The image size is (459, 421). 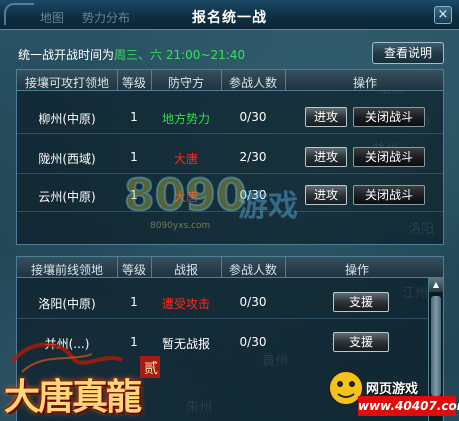 I want to click on scroll-up-arrow-icon: ▲, so click(x=436, y=285).